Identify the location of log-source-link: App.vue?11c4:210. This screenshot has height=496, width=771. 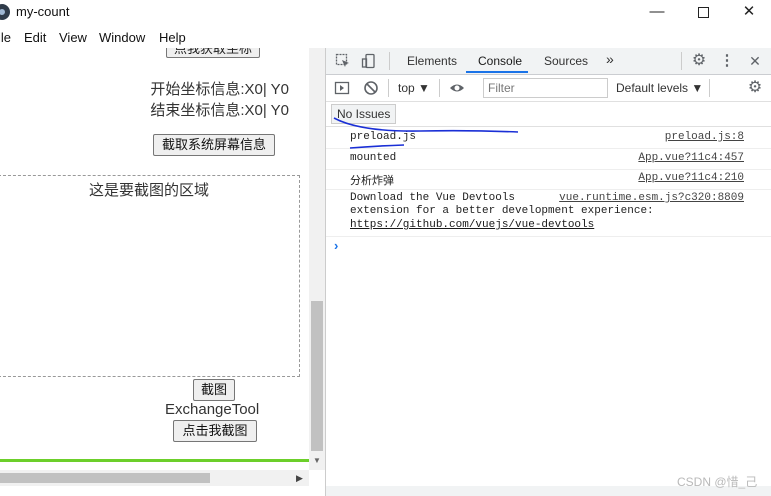
(691, 178).